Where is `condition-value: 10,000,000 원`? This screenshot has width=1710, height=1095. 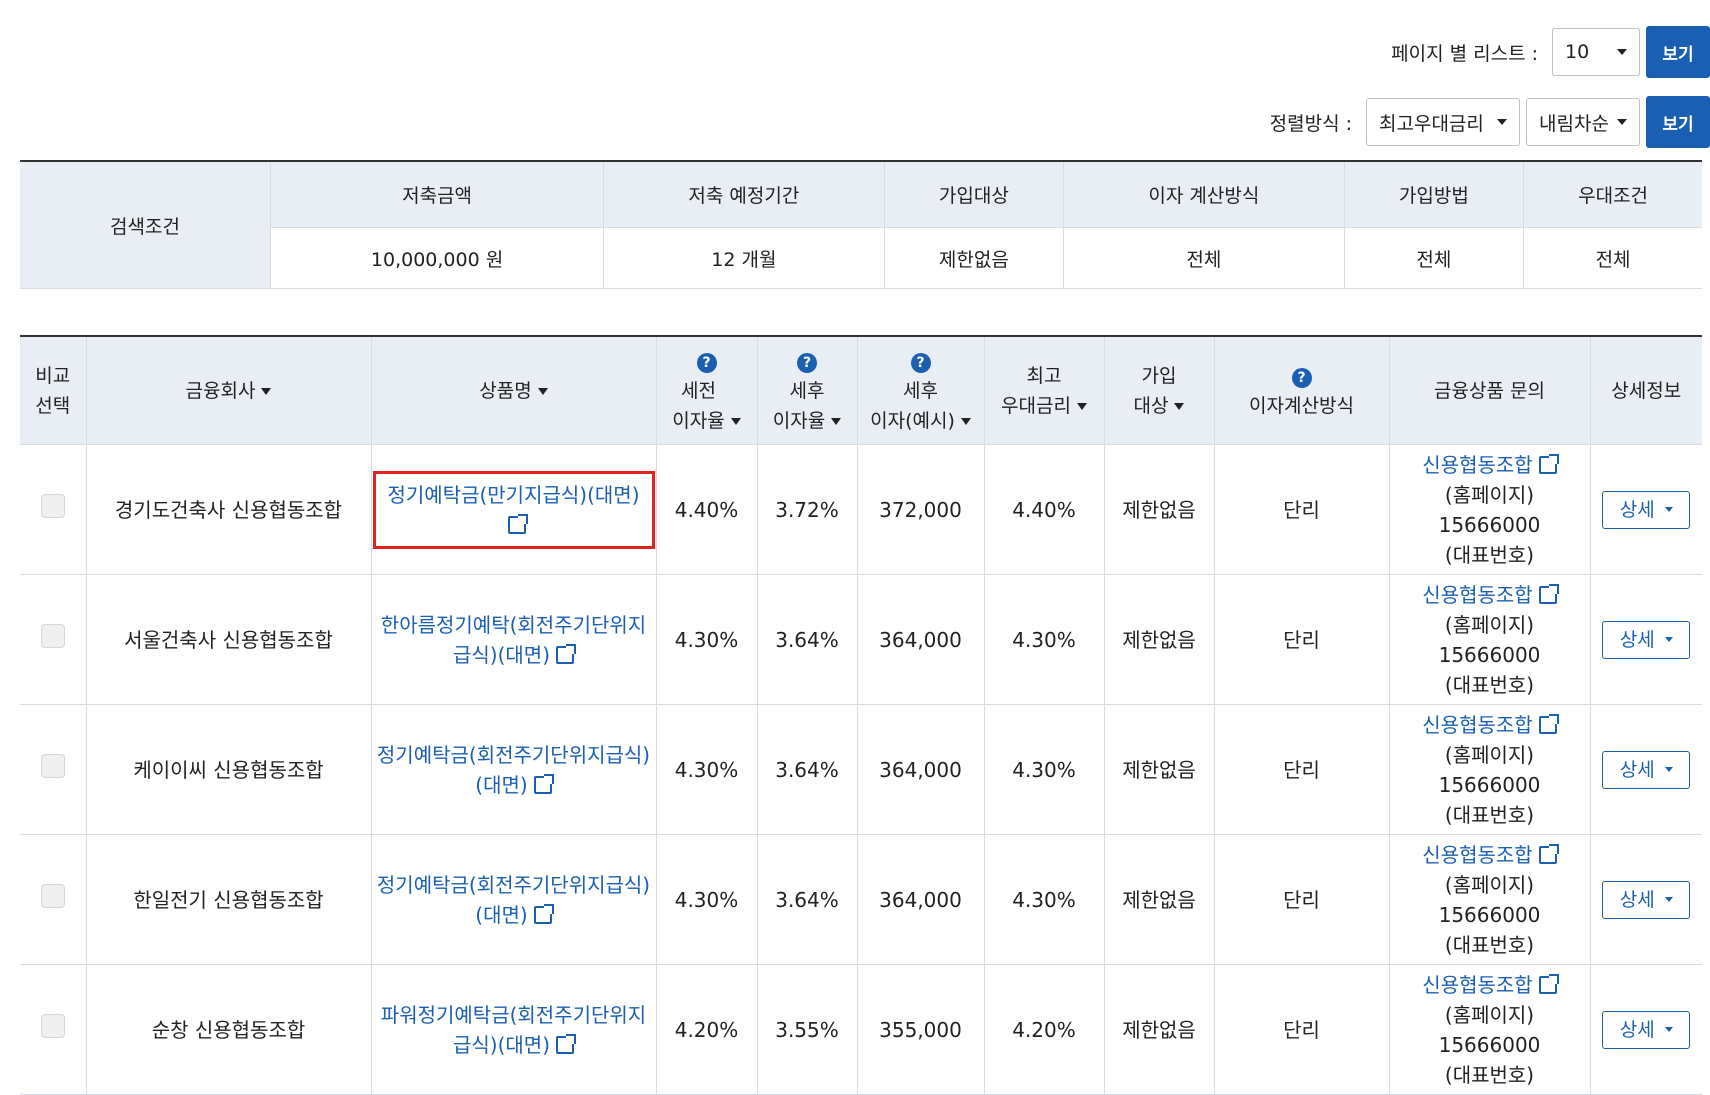
condition-value: 10,000,000 원 is located at coordinates (437, 258).